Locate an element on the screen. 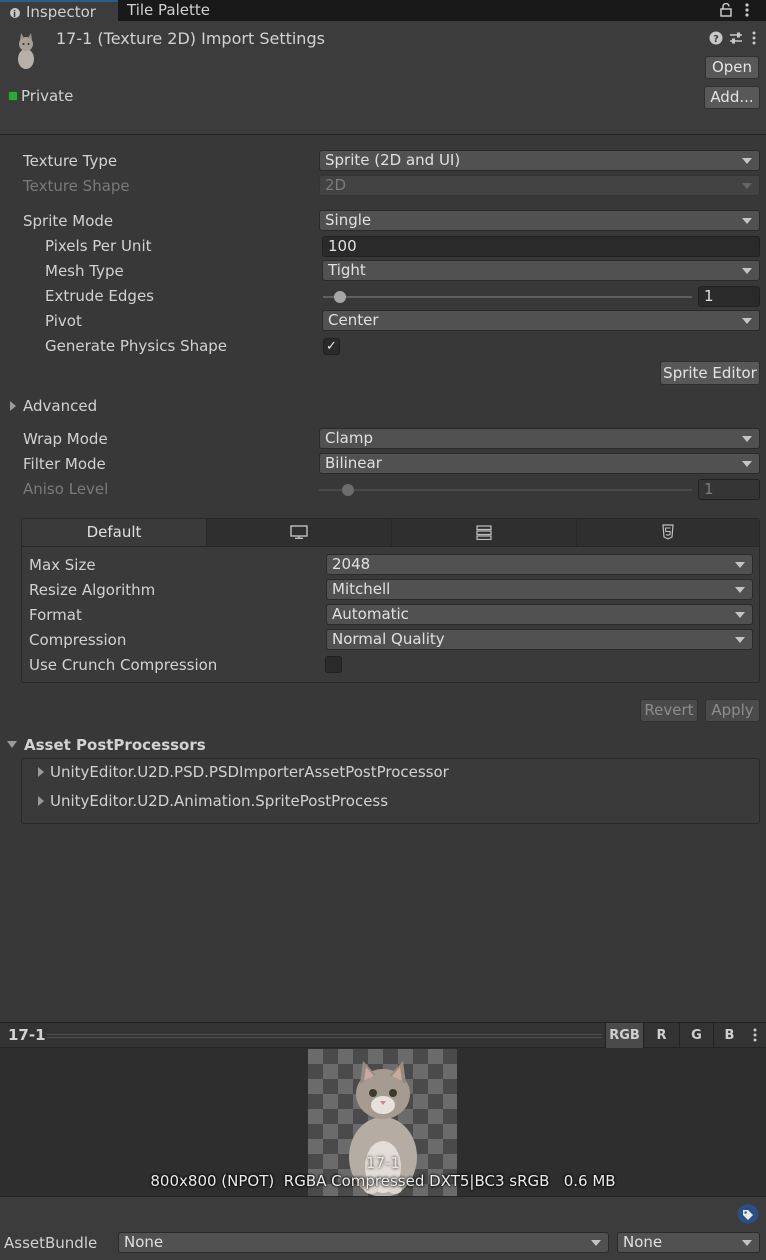 The width and height of the screenshot is (766, 1260). html5-icon is located at coordinates (668, 532).